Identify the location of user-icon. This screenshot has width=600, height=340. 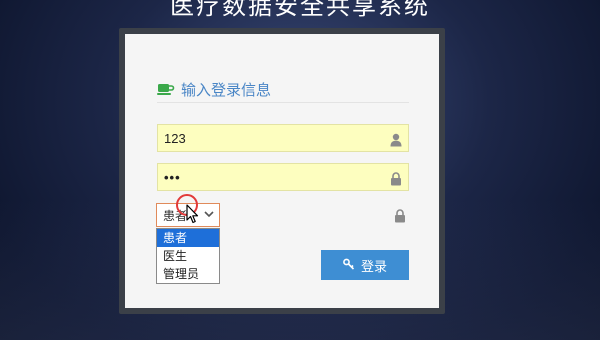
(396, 139).